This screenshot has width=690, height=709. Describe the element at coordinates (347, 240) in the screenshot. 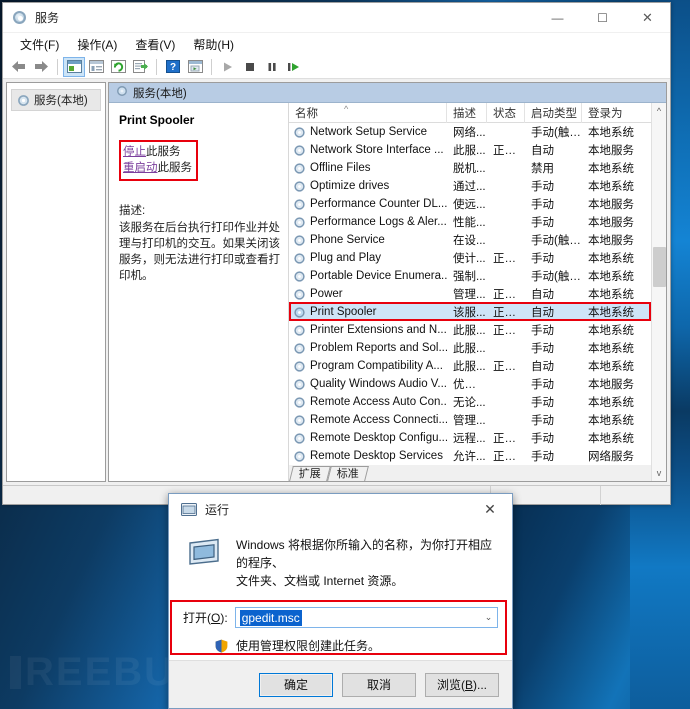

I see `service-name-label: Phone Service` at that location.